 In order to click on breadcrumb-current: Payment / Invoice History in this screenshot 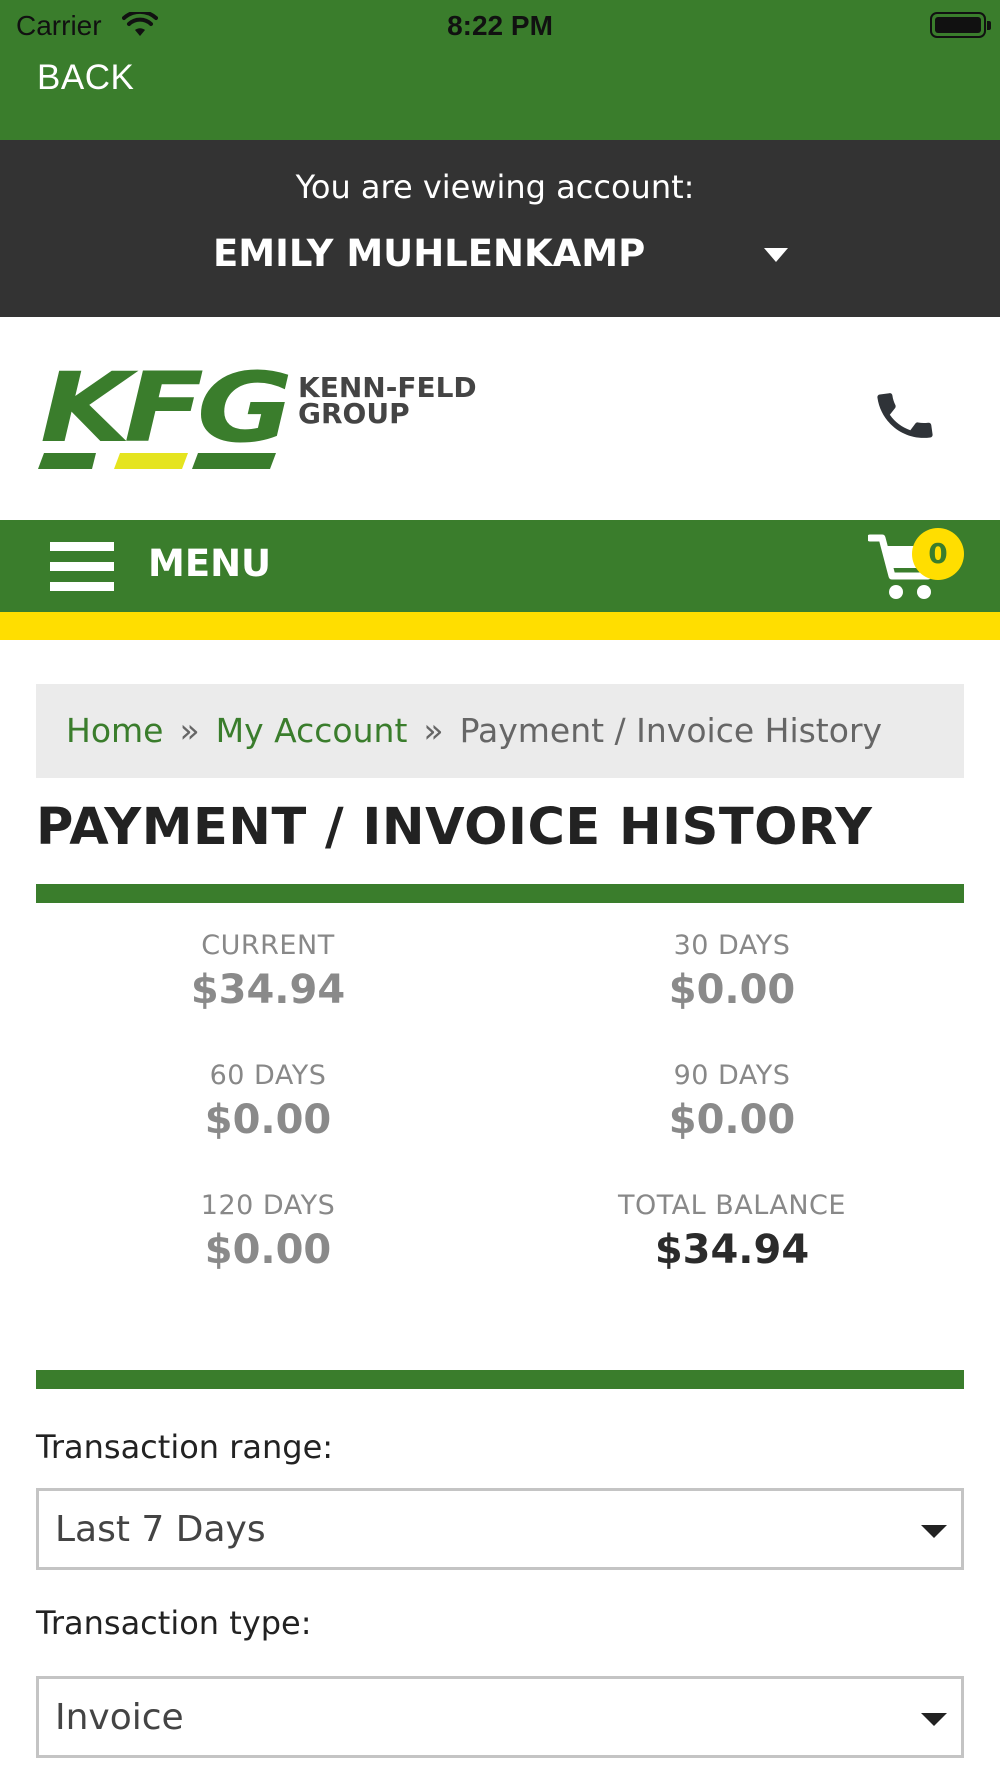, I will do `click(671, 730)`.